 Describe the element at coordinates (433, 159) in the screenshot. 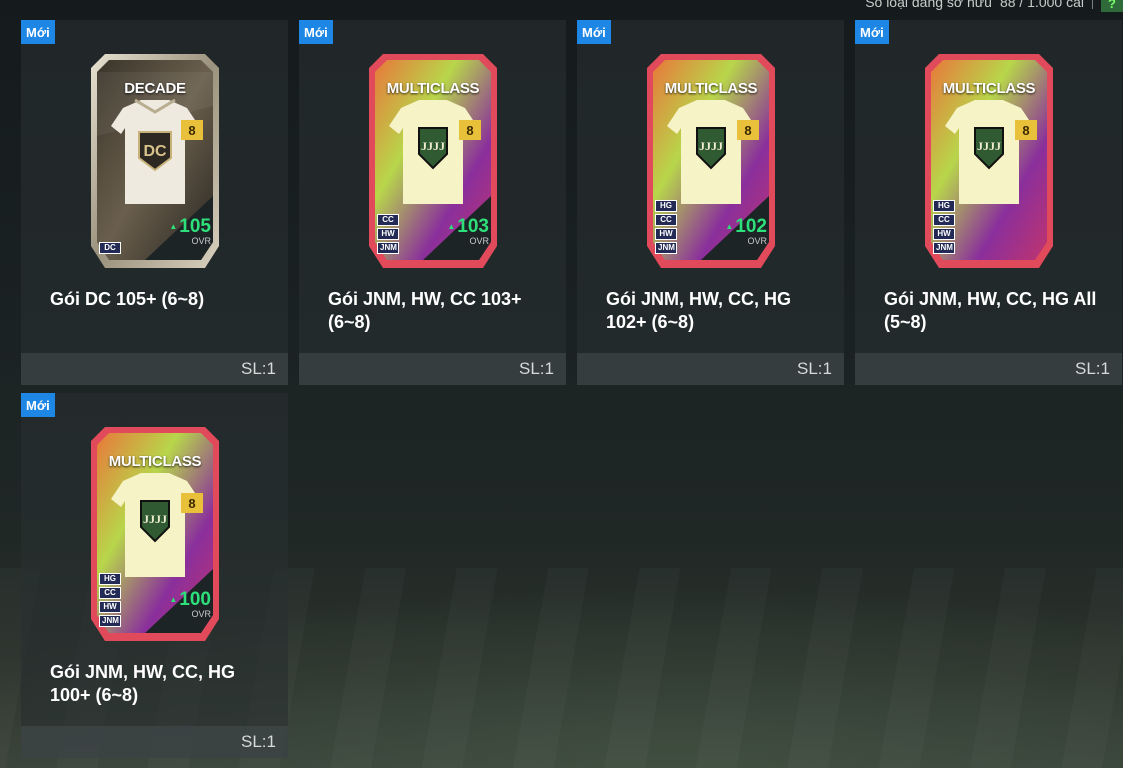

I see `pack-card-image: JJJJ MULTICLASS 8 103 OVR CC HW JNM` at that location.